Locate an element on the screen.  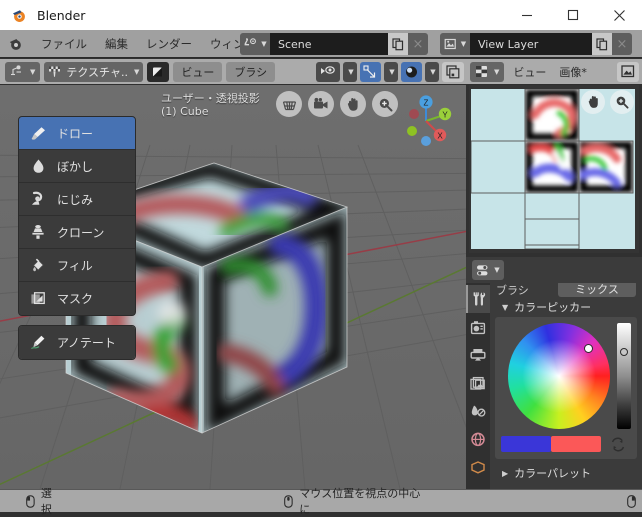
uv-canvas is located at coordinates (554, 169).